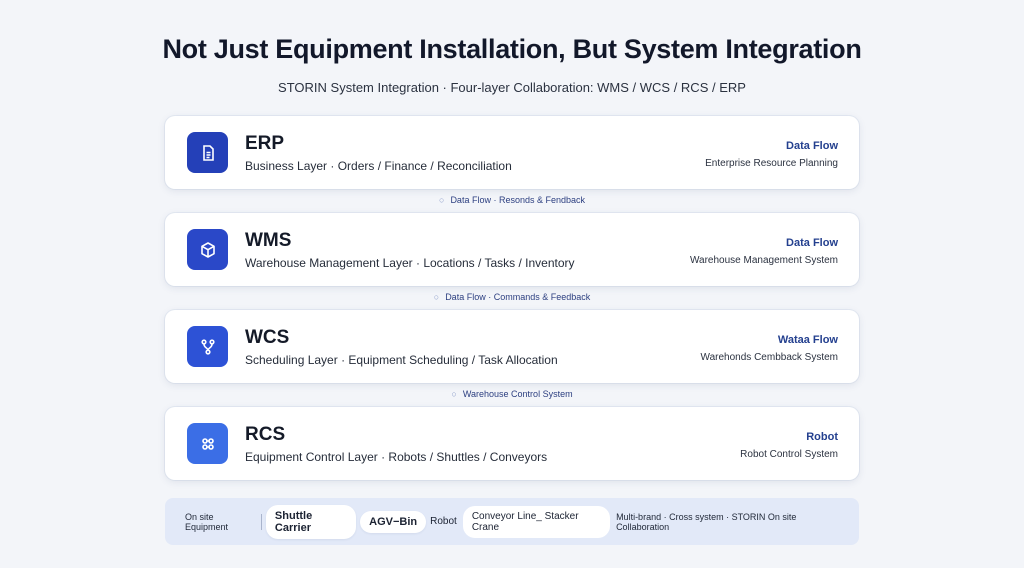 Image resolution: width=1024 pixels, height=568 pixels. I want to click on branch-icon, so click(207, 346).